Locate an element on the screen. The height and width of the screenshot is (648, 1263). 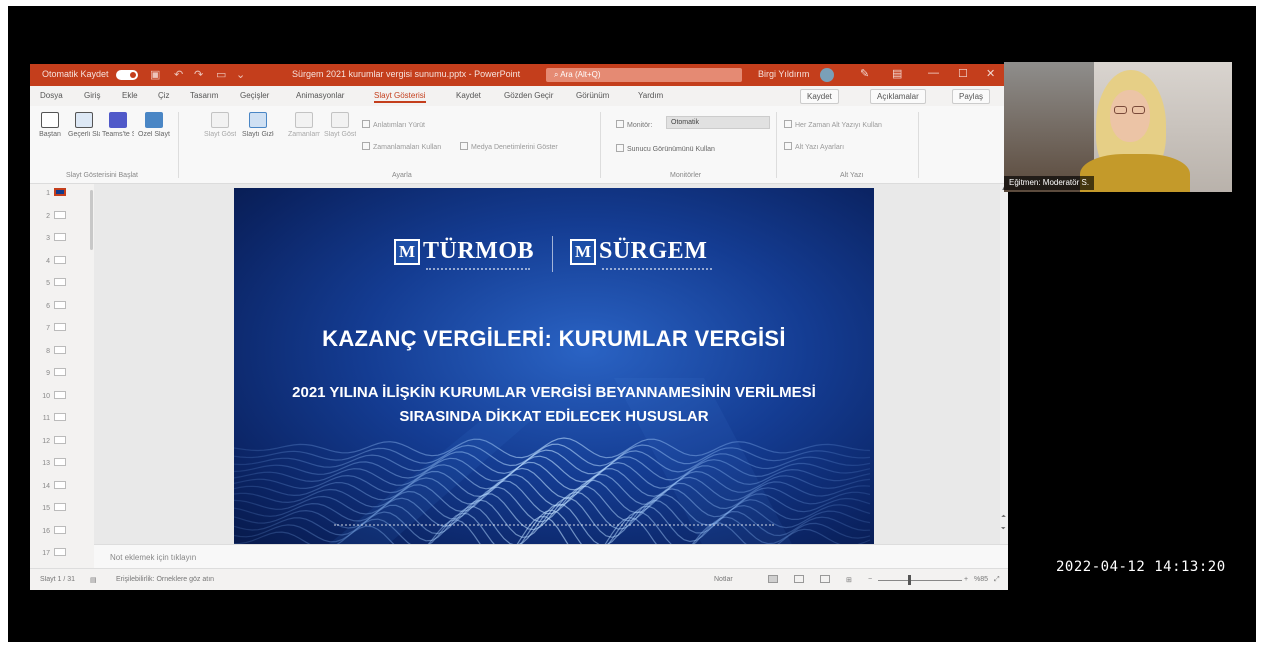
slide-thumbnail: 8 is located at coordinates (61, 351).